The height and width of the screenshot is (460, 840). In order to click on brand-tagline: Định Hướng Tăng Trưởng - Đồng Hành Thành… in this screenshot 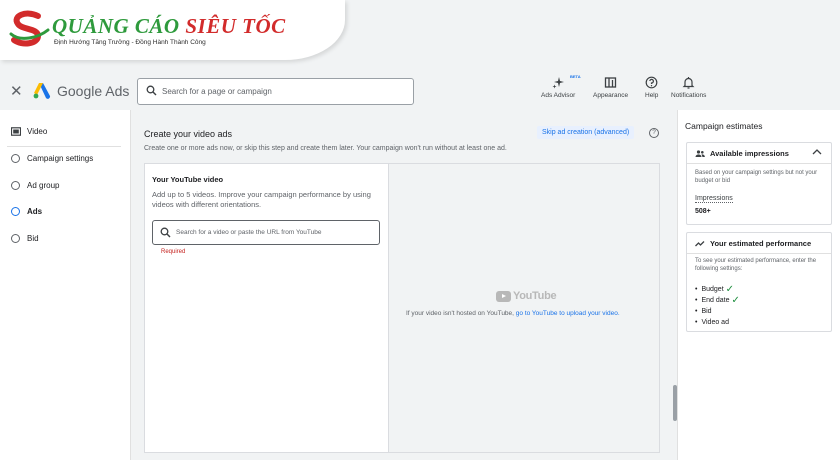, I will do `click(130, 42)`.